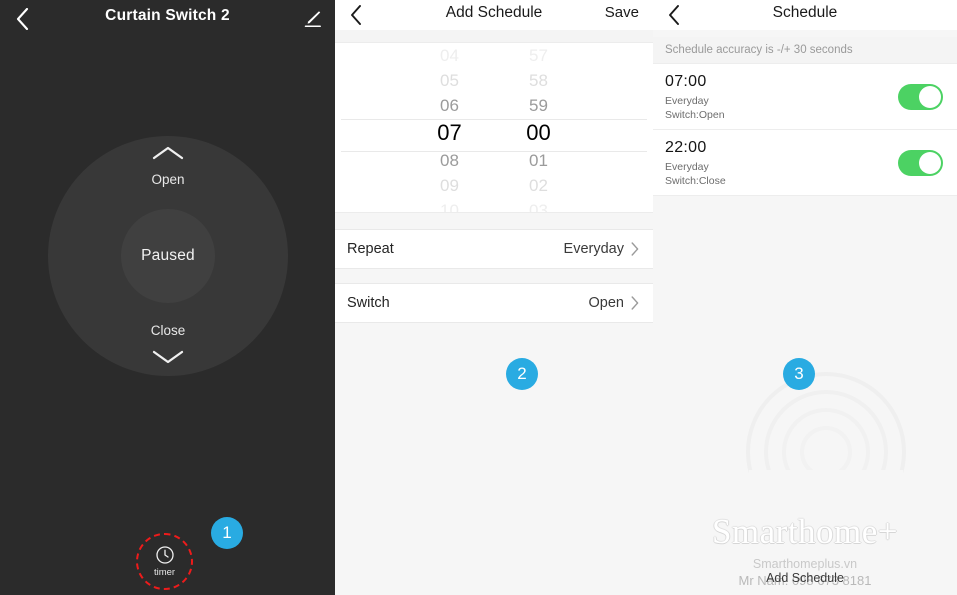 Image resolution: width=957 pixels, height=595 pixels. What do you see at coordinates (450, 185) in the screenshot?
I see `picker-cell: 09` at bounding box center [450, 185].